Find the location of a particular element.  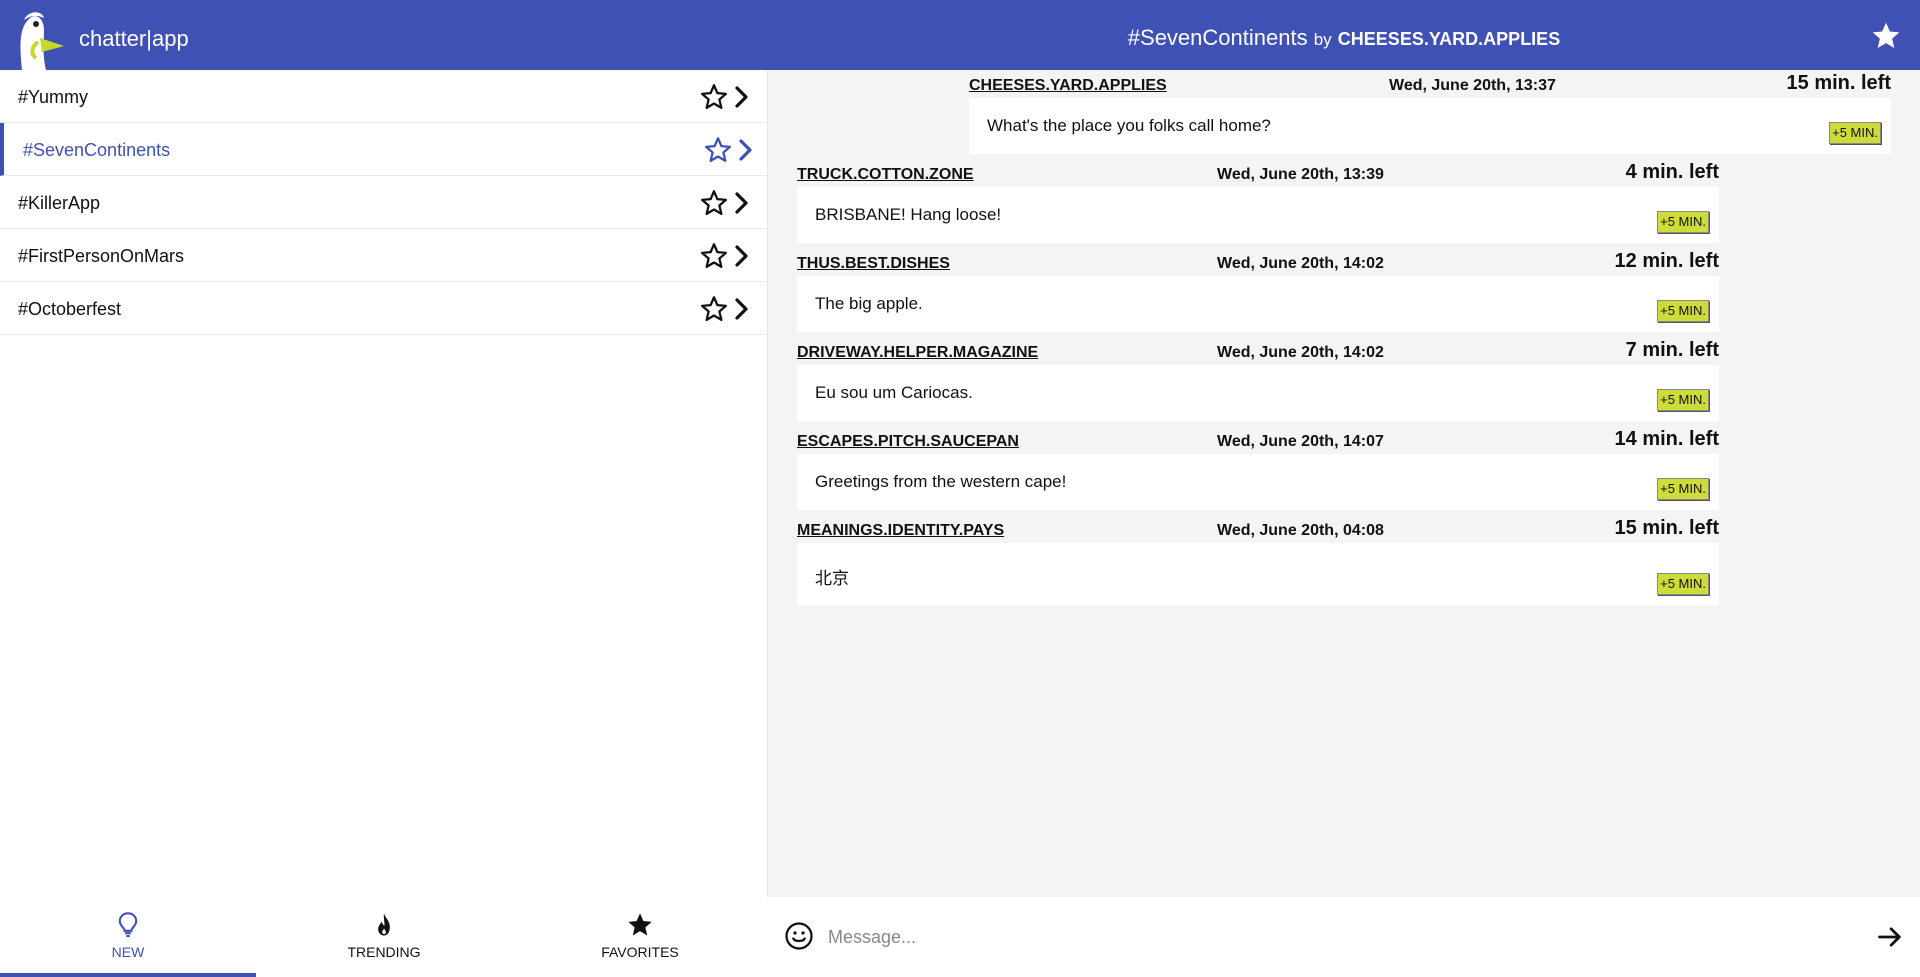

channel-label: #KillerApp is located at coordinates (59, 203).